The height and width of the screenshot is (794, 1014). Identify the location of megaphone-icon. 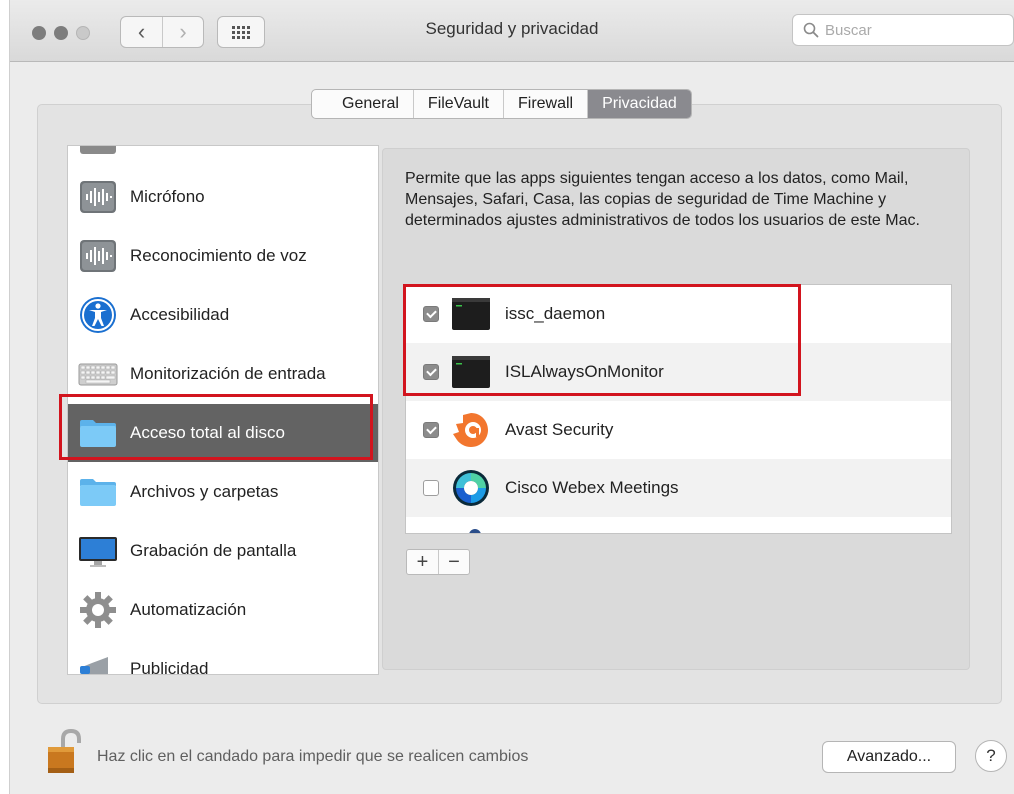
(94, 665).